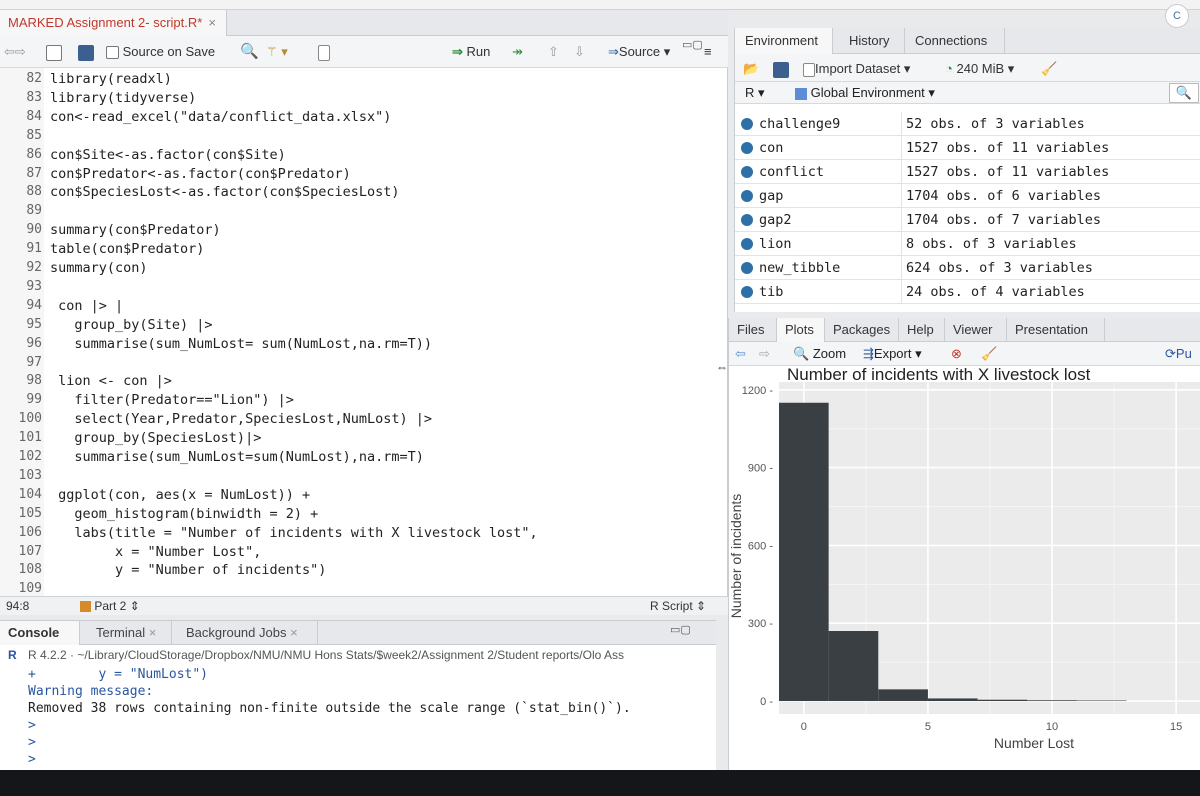 This screenshot has height=796, width=1200. Describe the element at coordinates (892, 354) in the screenshot. I see `export-button: ⇶Export ▾` at that location.